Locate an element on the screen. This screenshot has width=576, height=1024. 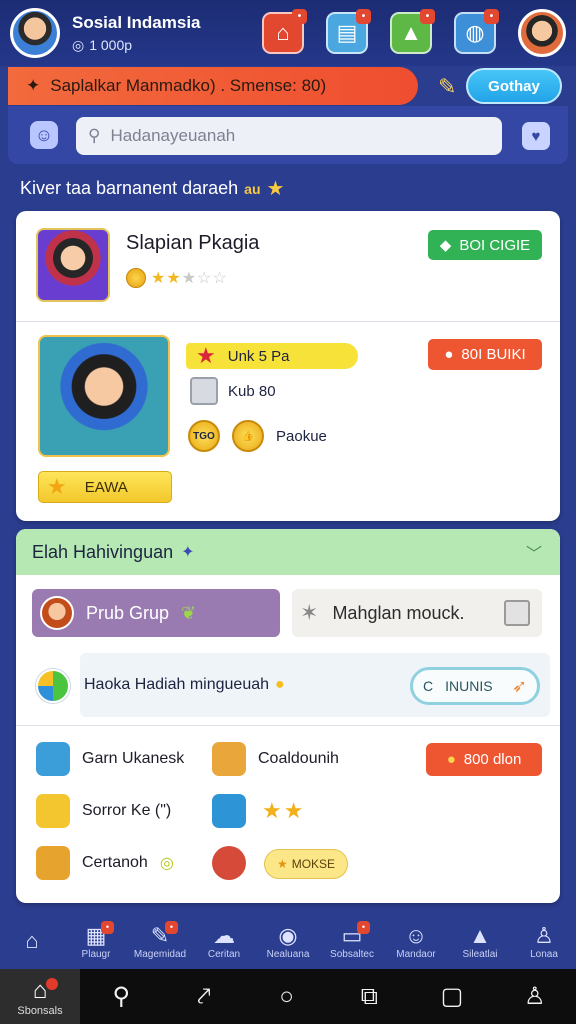
product-buy-button: ◆ BOI CIGIE is located at coordinates (485, 245).